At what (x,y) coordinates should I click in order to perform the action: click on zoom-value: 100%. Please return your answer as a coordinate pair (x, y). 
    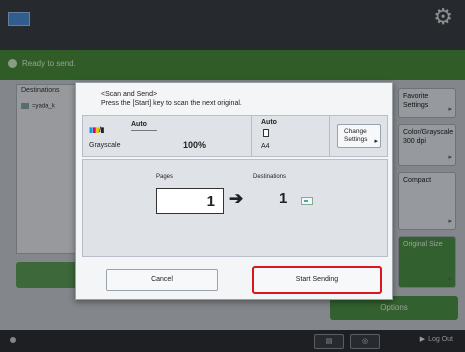
    Looking at the image, I should click on (195, 145).